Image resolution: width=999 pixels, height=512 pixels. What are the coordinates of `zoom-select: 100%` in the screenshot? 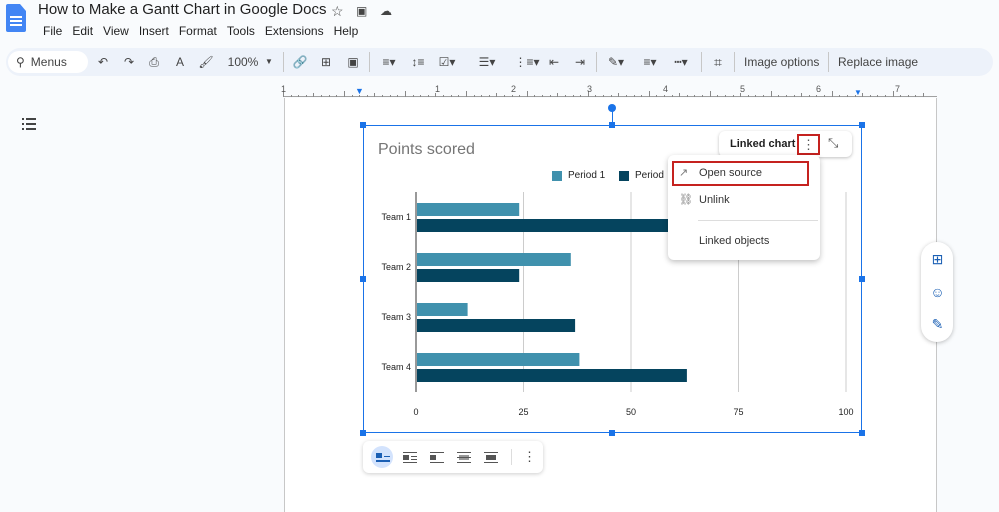 It's located at (243, 62).